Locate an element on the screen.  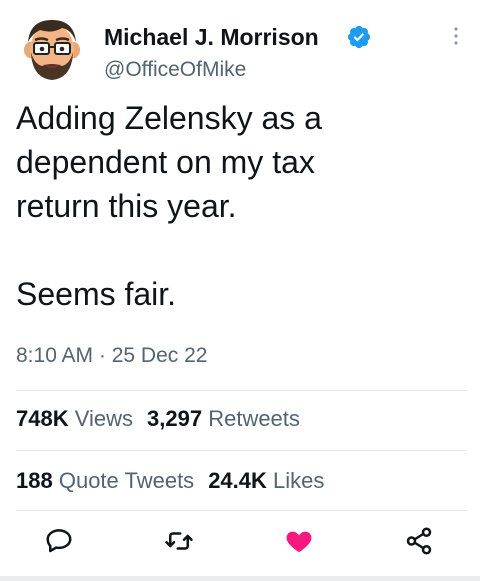
retweets-stat: 3,297 Retweets is located at coordinates (223, 418).